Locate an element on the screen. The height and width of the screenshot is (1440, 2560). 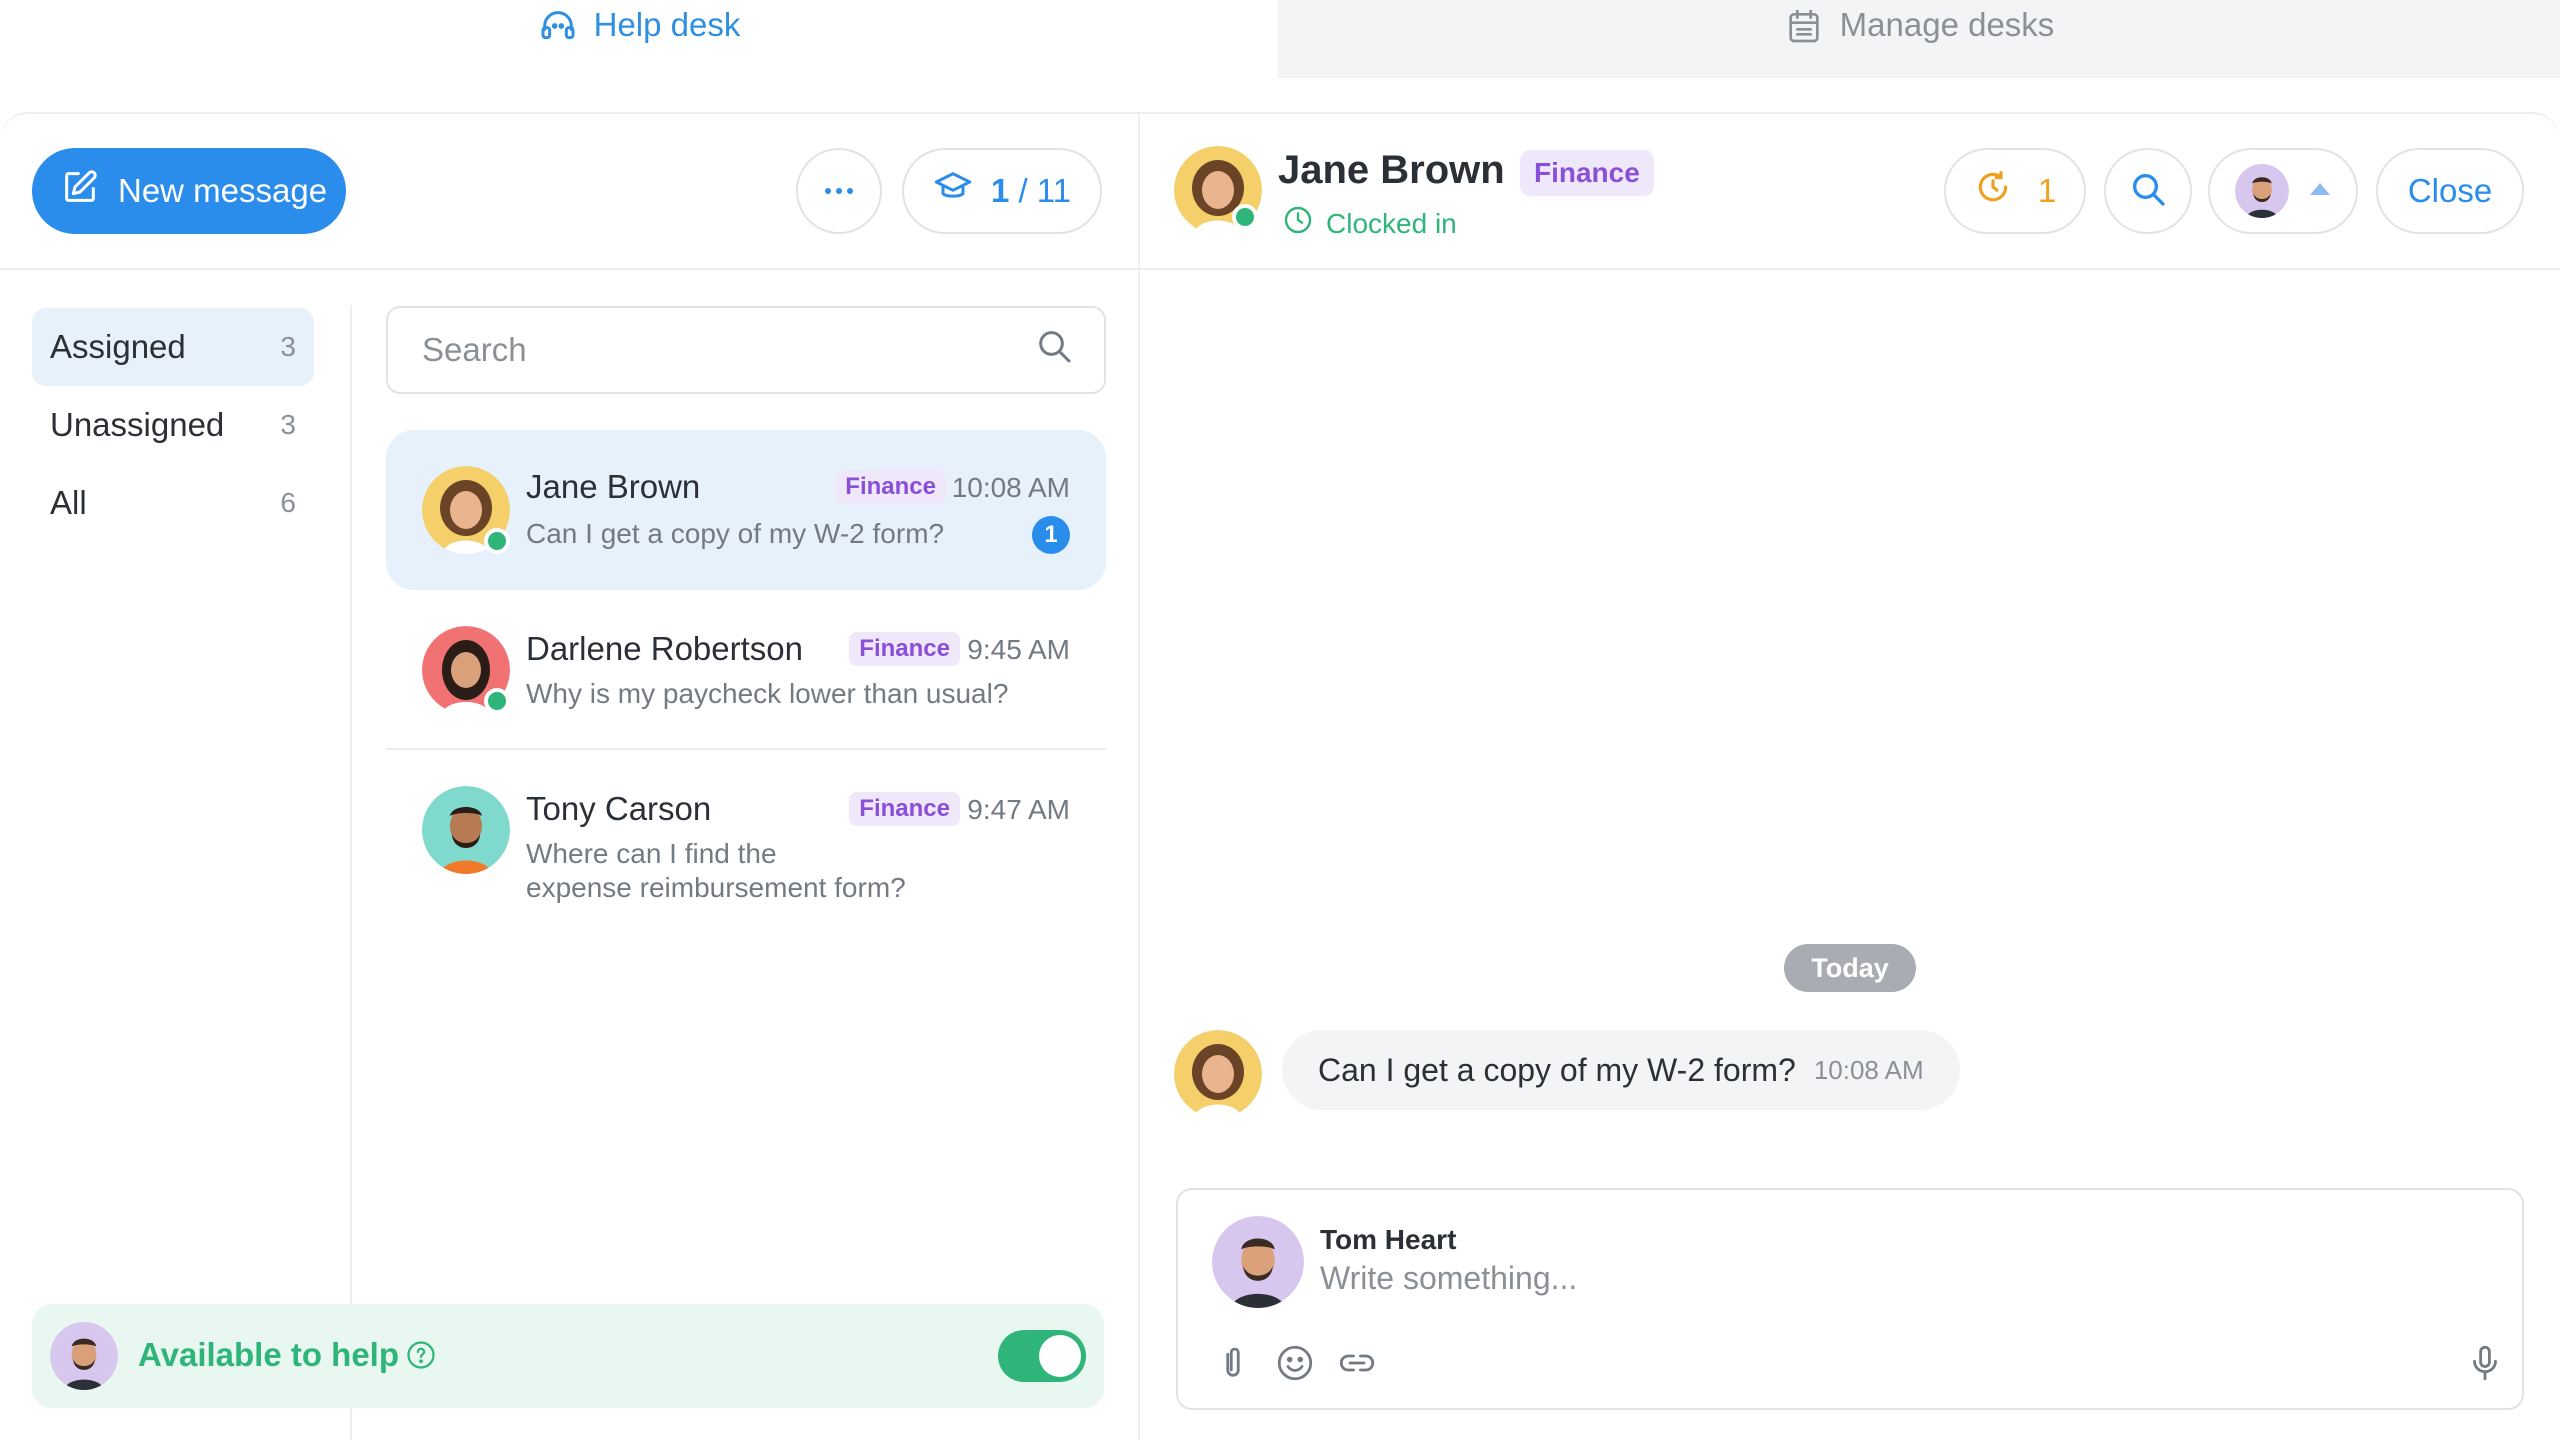
conversation-time: 9:45 AM is located at coordinates (1018, 649).